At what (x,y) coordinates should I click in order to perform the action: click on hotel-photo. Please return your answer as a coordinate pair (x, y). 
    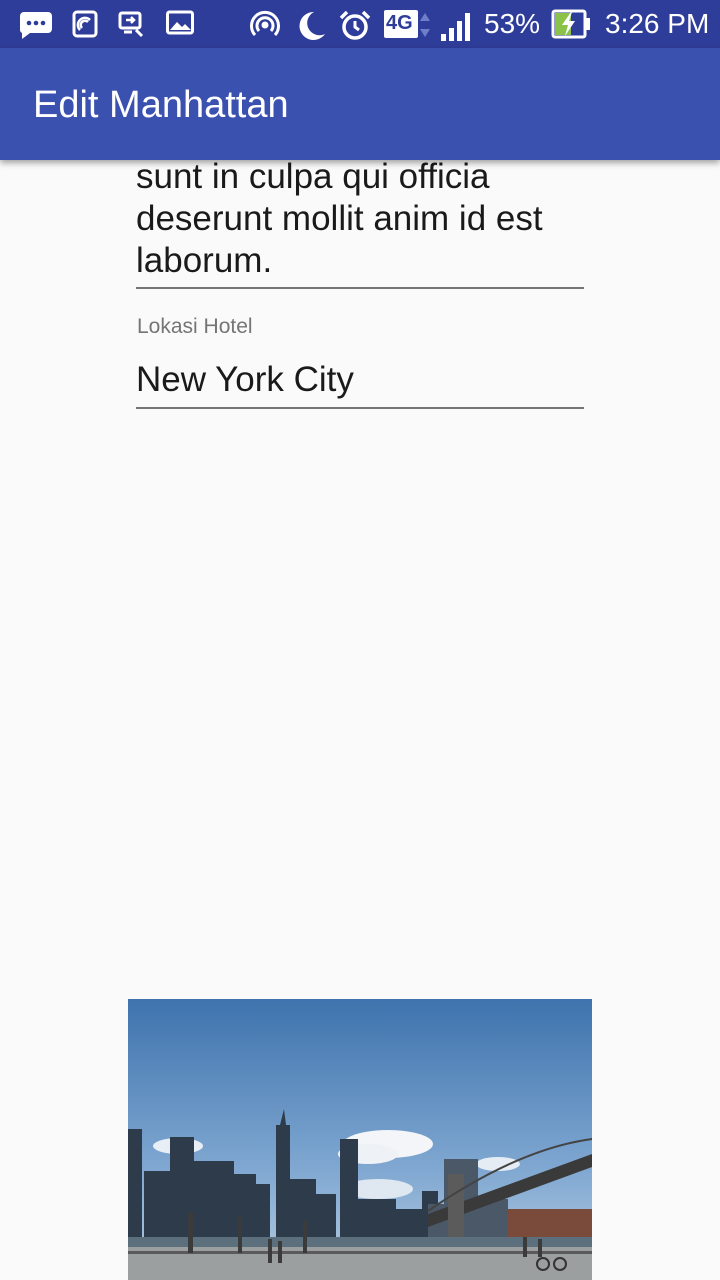
    Looking at the image, I should click on (360, 1139).